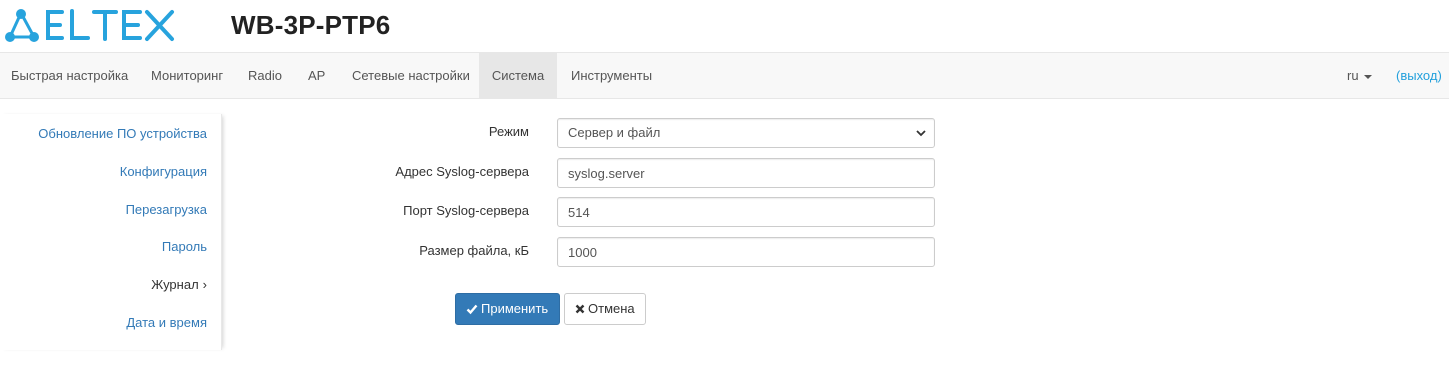 This screenshot has width=1449, height=371. What do you see at coordinates (462, 171) in the screenshot?
I see `syslog-server-label: Адрес Syslog-сервера` at bounding box center [462, 171].